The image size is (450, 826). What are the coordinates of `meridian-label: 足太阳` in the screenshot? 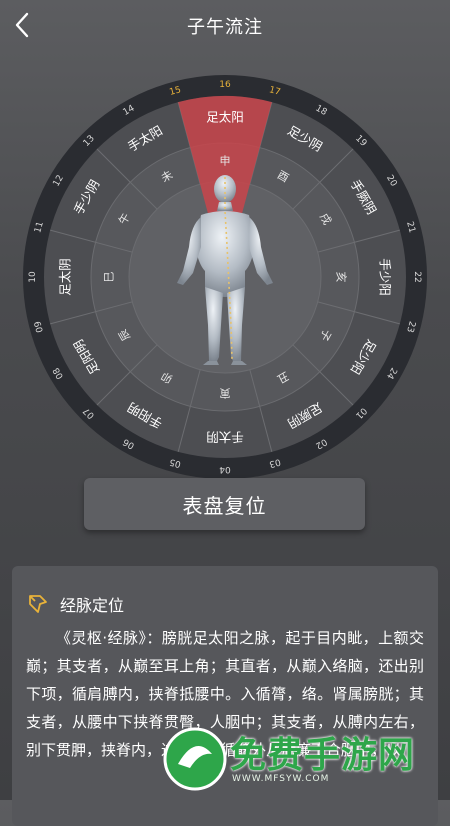 It's located at (225, 117).